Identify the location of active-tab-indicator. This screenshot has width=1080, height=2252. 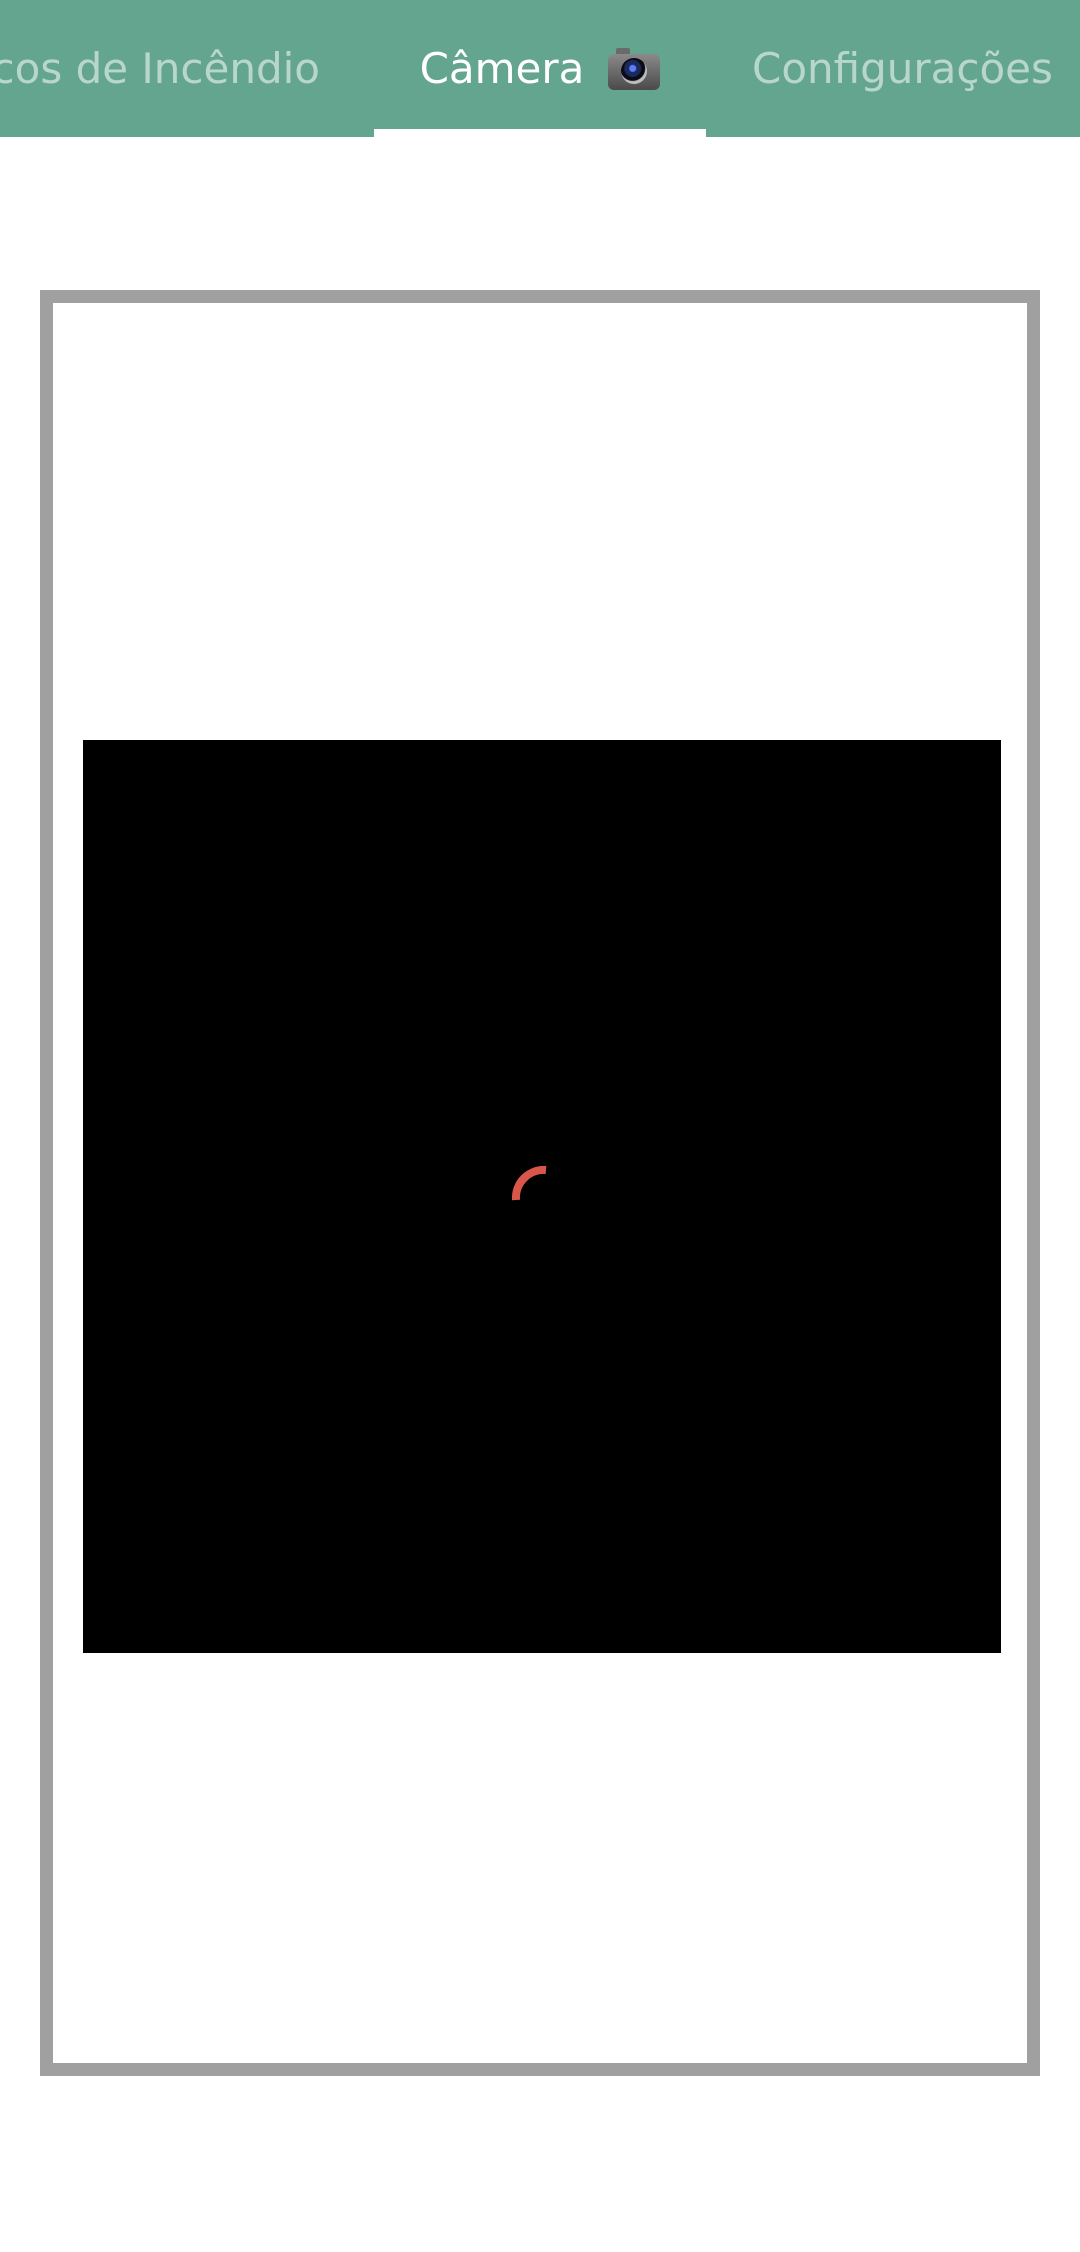
(540, 133).